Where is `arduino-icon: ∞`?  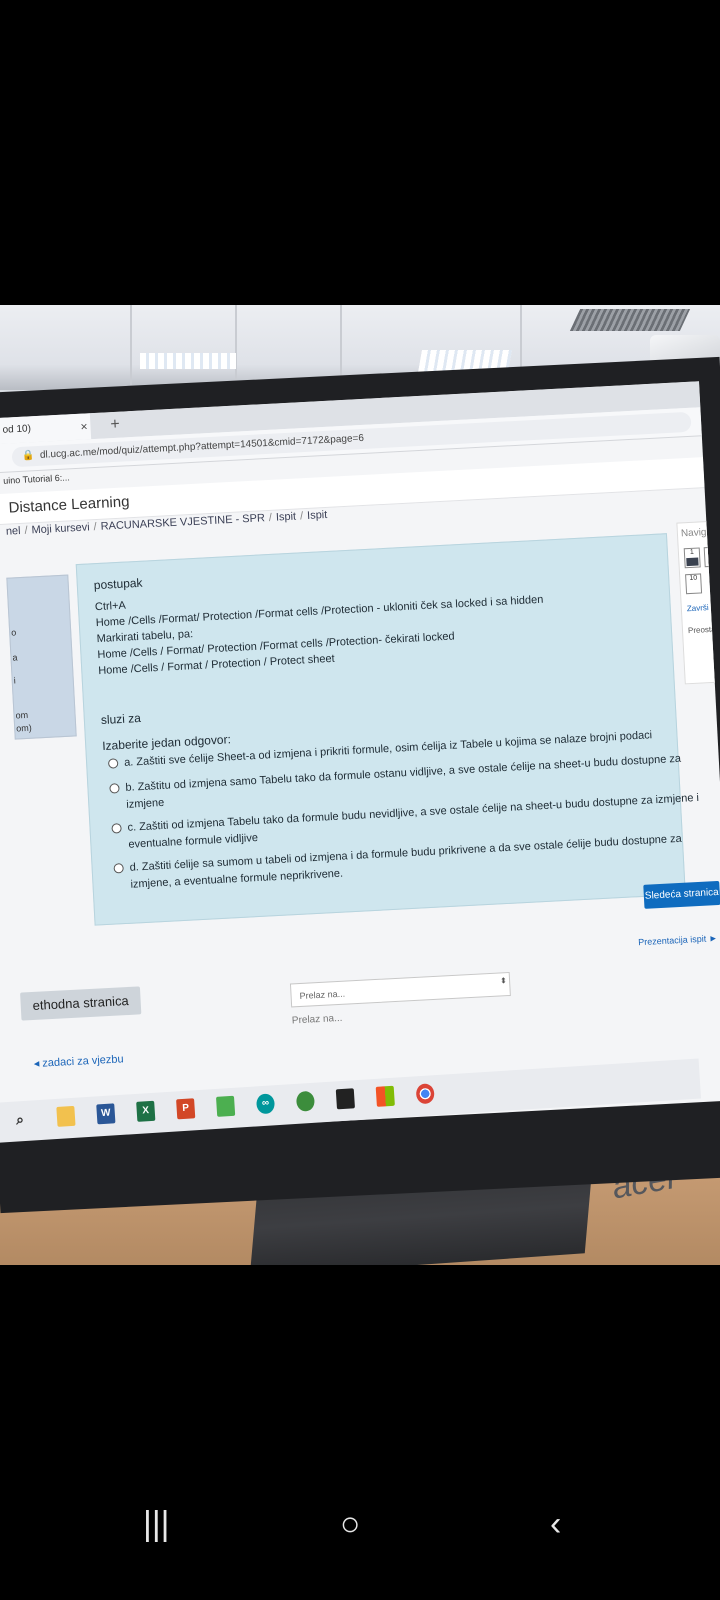 arduino-icon: ∞ is located at coordinates (265, 1104).